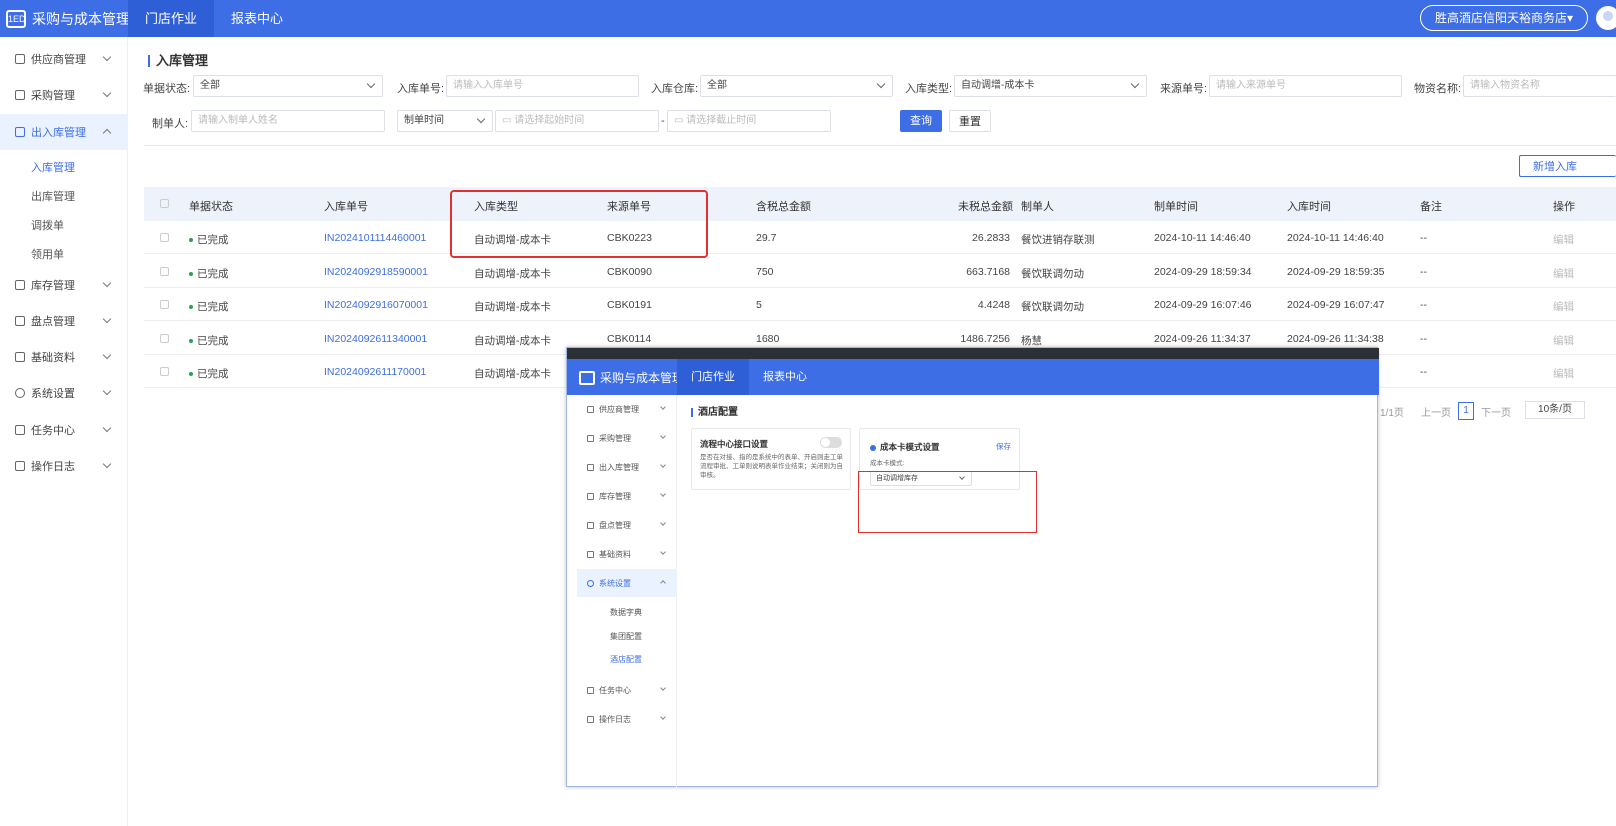 Image resolution: width=1616 pixels, height=826 pixels. What do you see at coordinates (424, 120) in the screenshot?
I see `time-type-select-value: 制单时间` at bounding box center [424, 120].